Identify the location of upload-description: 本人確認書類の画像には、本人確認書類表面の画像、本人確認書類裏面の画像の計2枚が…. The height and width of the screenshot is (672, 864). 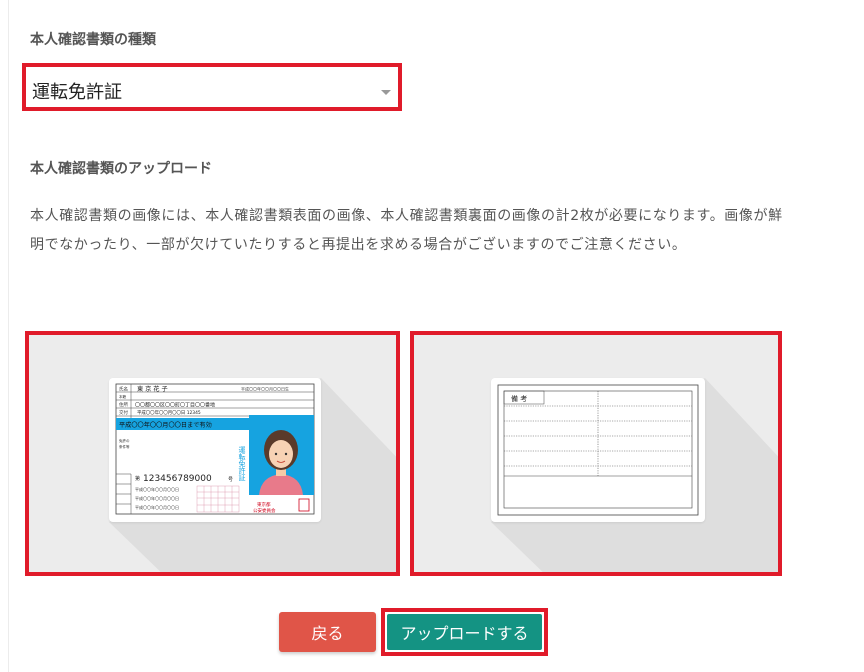
(406, 230).